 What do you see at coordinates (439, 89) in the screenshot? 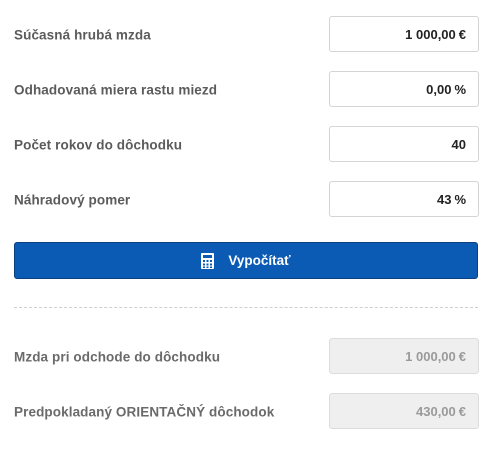
I see `growth-rate-value: 0,00` at bounding box center [439, 89].